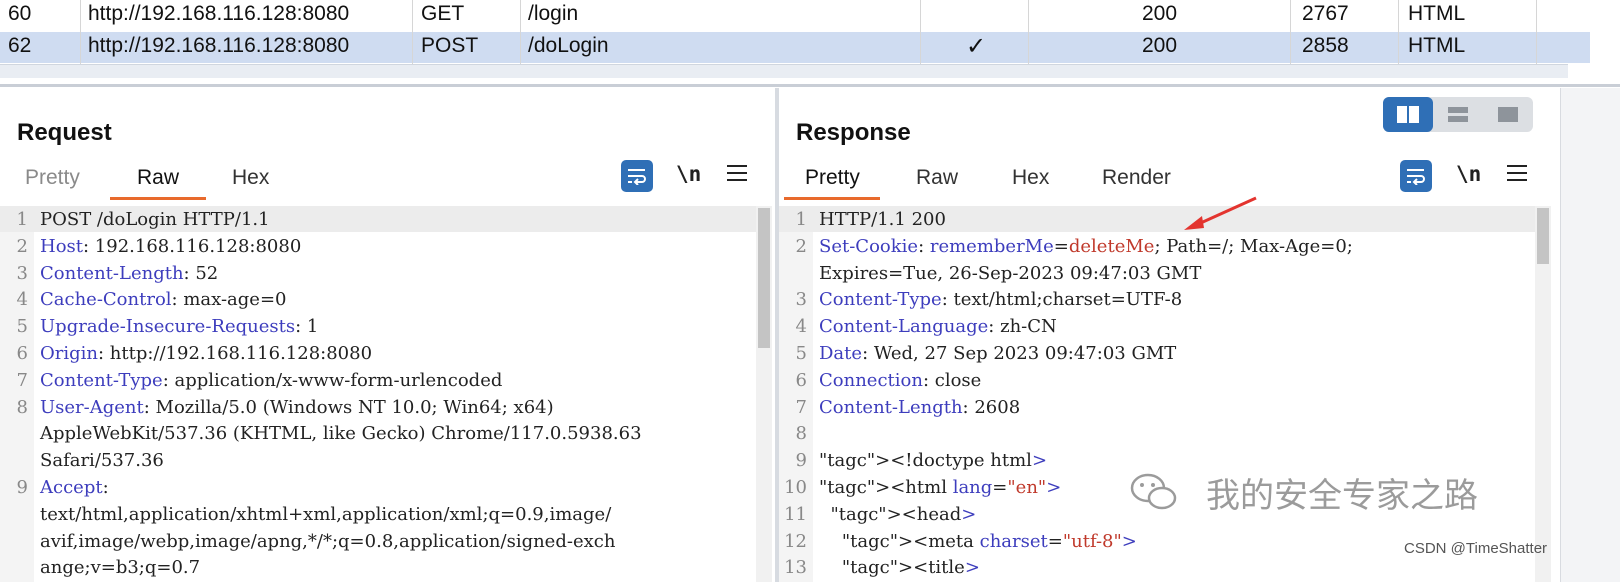 The width and height of the screenshot is (1620, 582). I want to click on row-number: 62, so click(20, 45).